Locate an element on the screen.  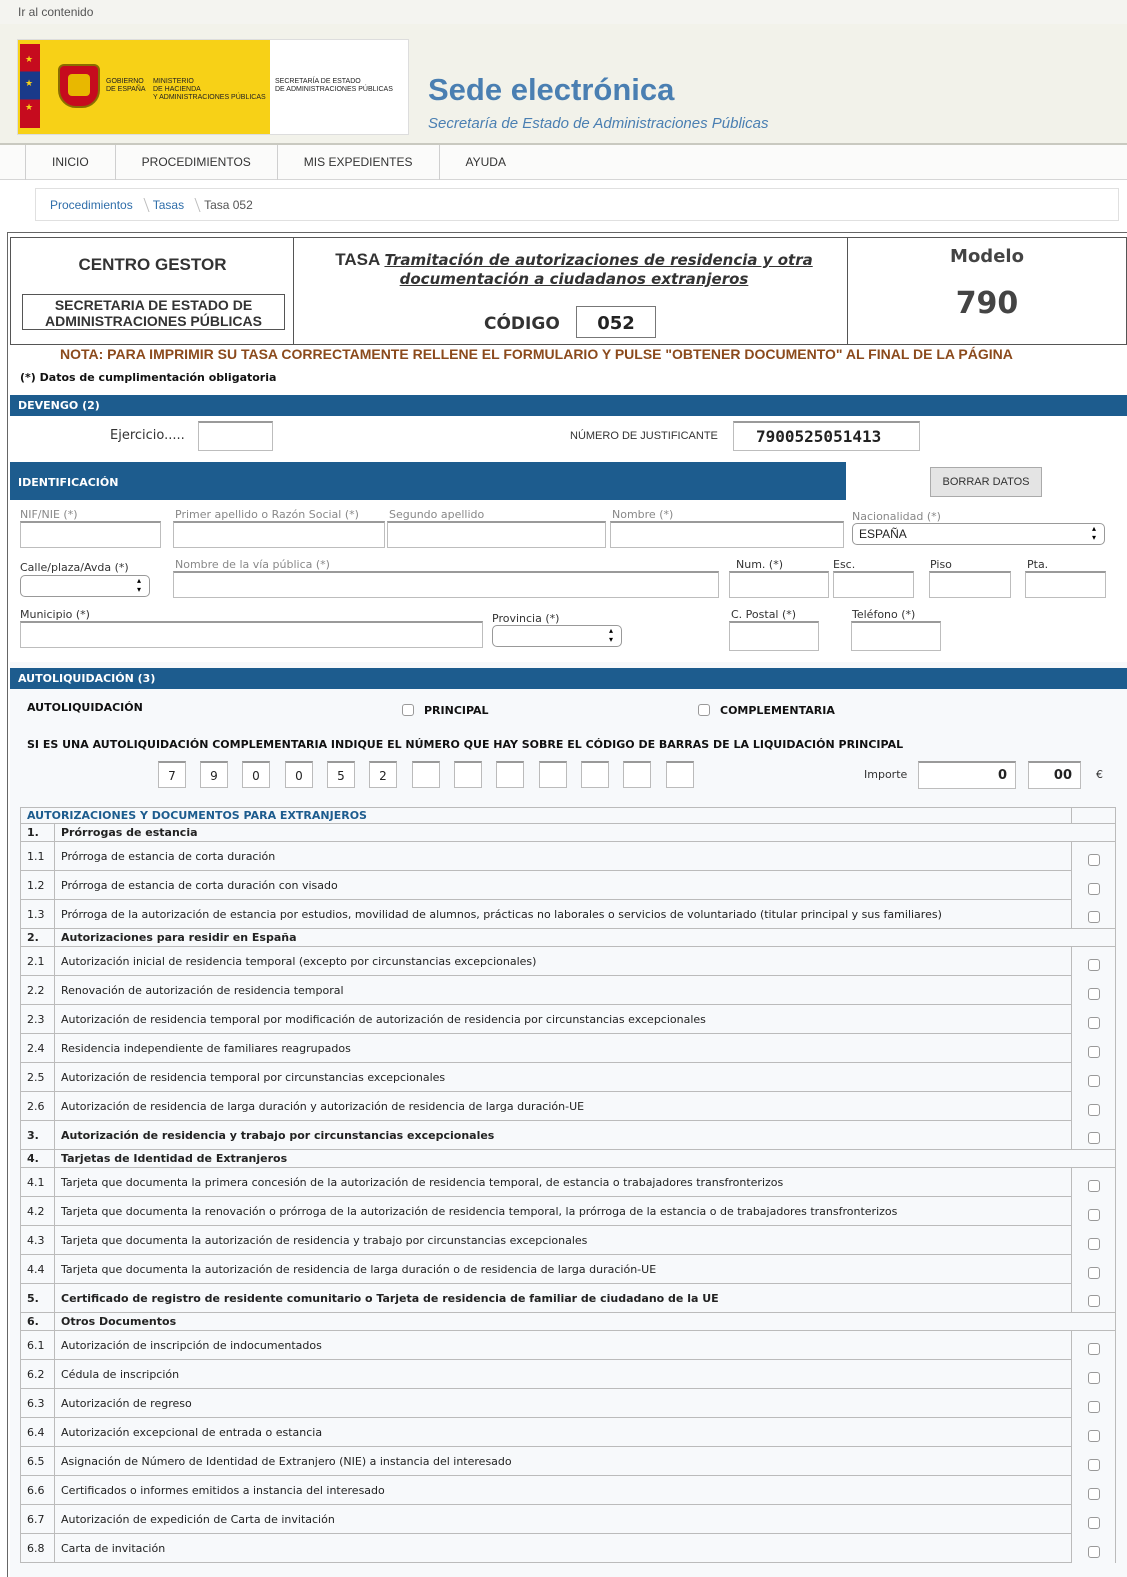
telefono-label: Teléfono (*) is located at coordinates (884, 614).